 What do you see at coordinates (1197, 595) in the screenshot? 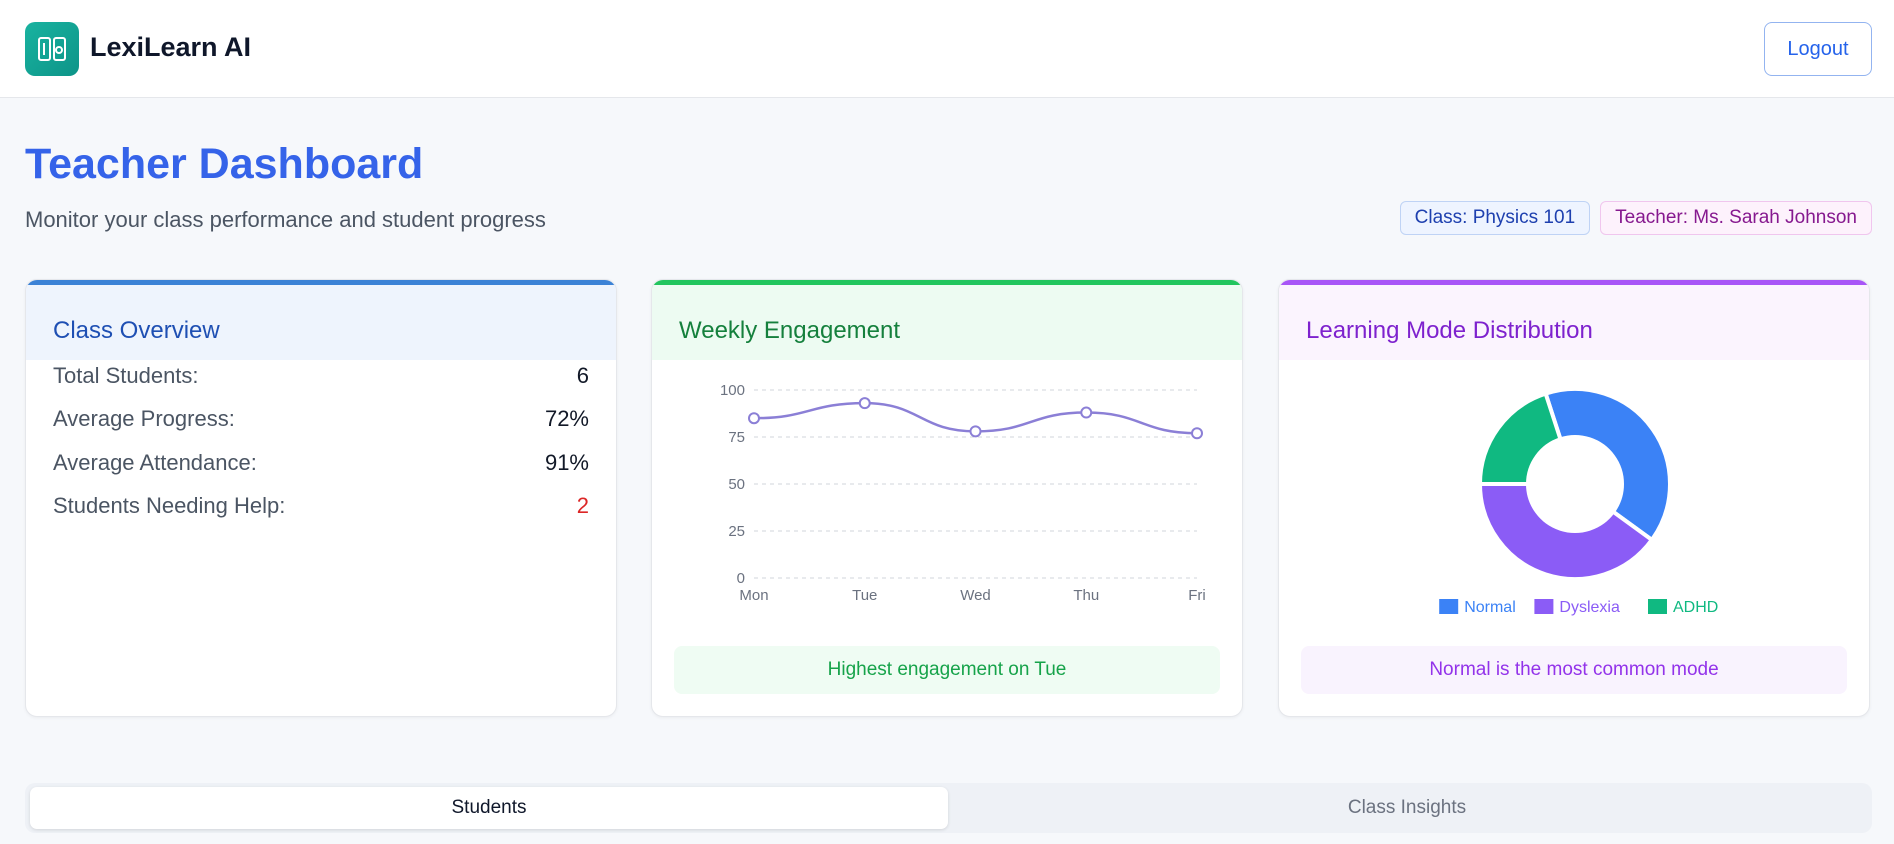
I see `x-tick-label: Fri` at bounding box center [1197, 595].